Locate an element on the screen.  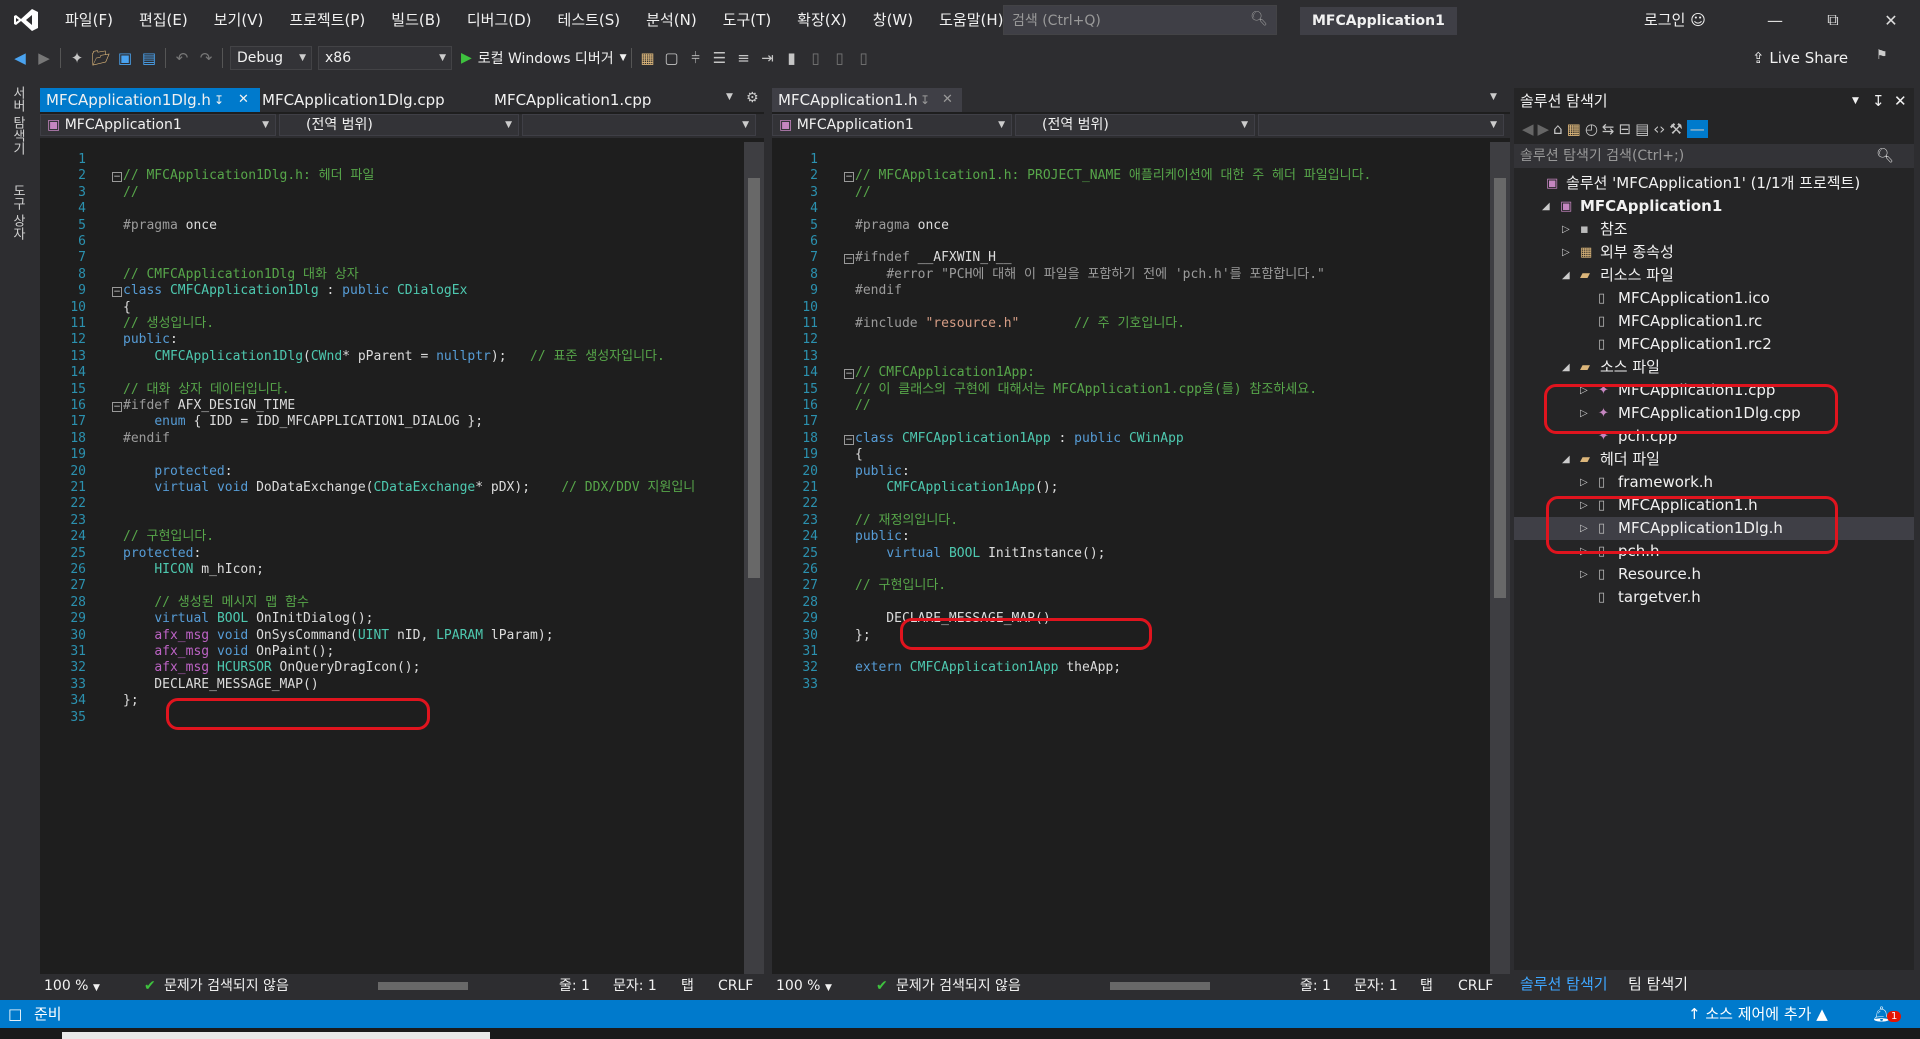
tree-item: ▯ MFCApplication1.rc2 is located at coordinates (1714, 344).